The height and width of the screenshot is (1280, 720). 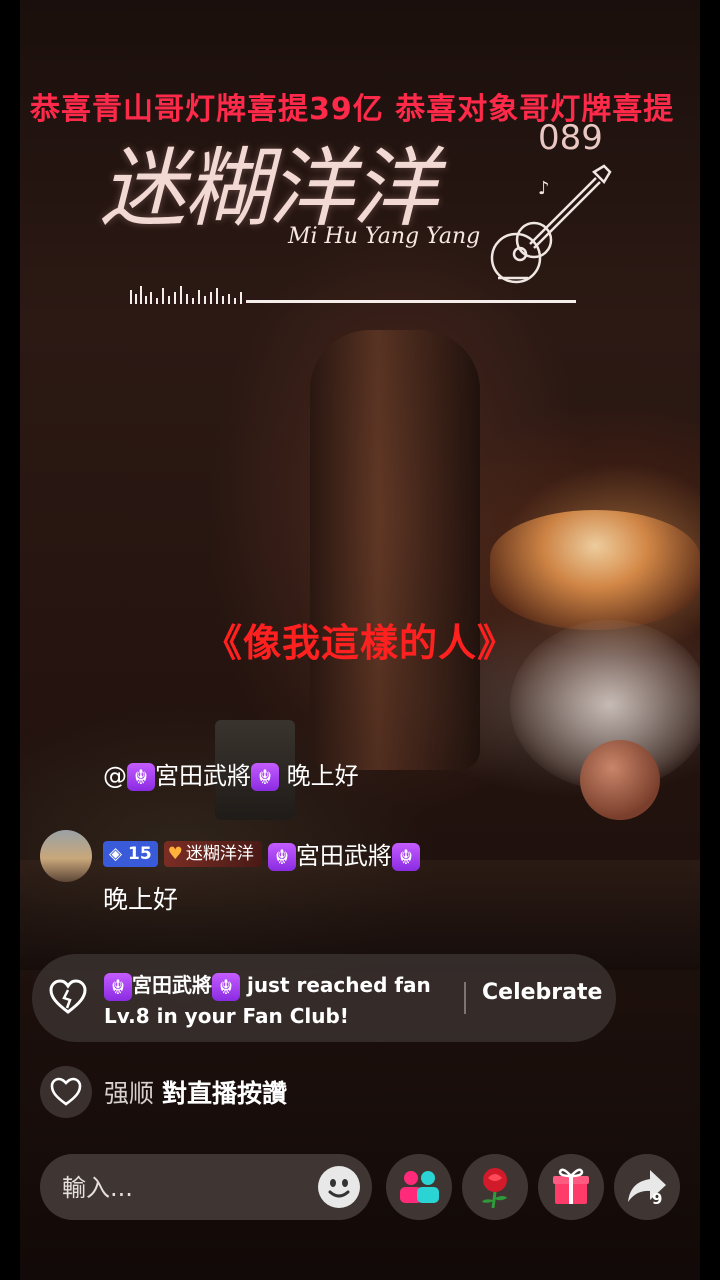 I want to click on comment-header: ◈ 15 ♥ 迷糊洋洋 ☬ 宮田武將 ☬, so click(x=261, y=853).